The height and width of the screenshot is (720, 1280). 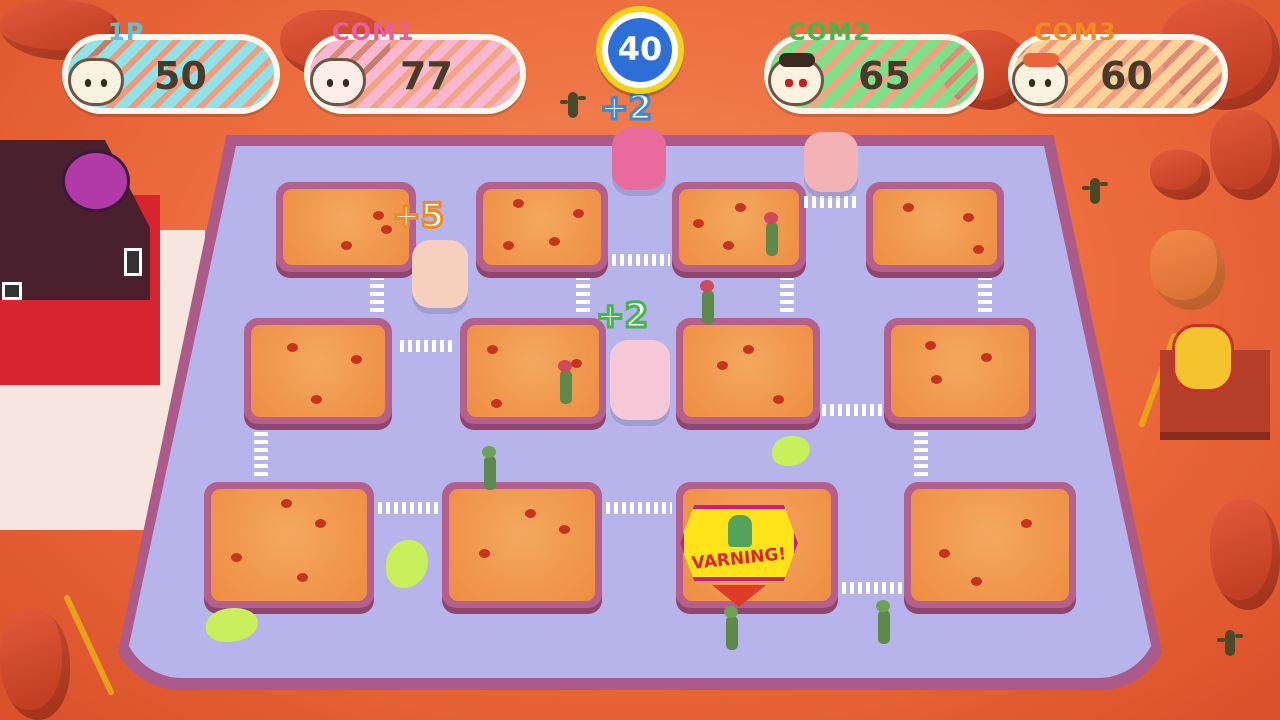 I want to click on player-score: 65, so click(x=884, y=76).